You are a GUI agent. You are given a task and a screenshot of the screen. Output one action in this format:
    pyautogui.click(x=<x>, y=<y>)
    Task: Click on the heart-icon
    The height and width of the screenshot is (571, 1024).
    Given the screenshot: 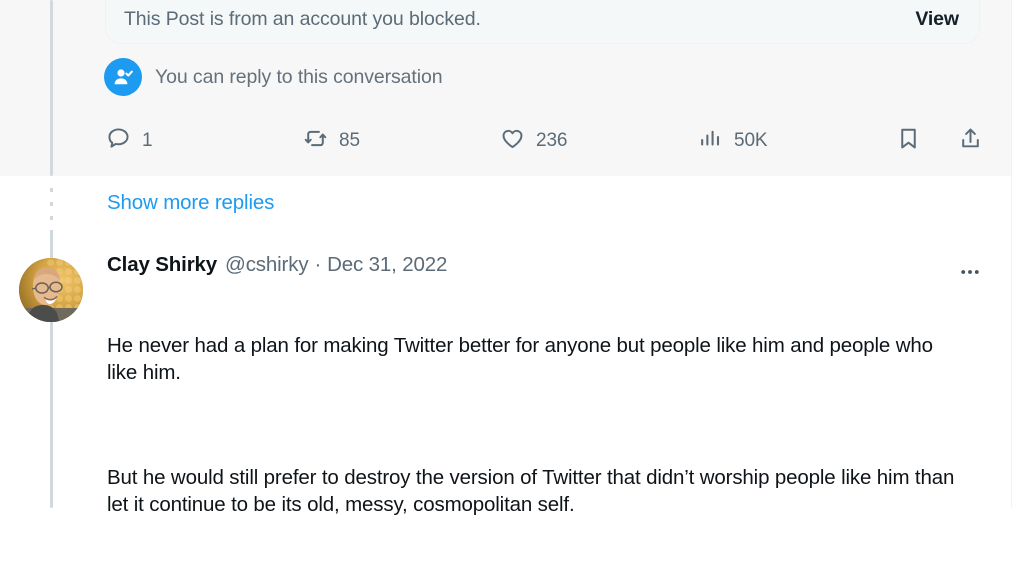 What is the action you would take?
    pyautogui.click(x=512, y=141)
    